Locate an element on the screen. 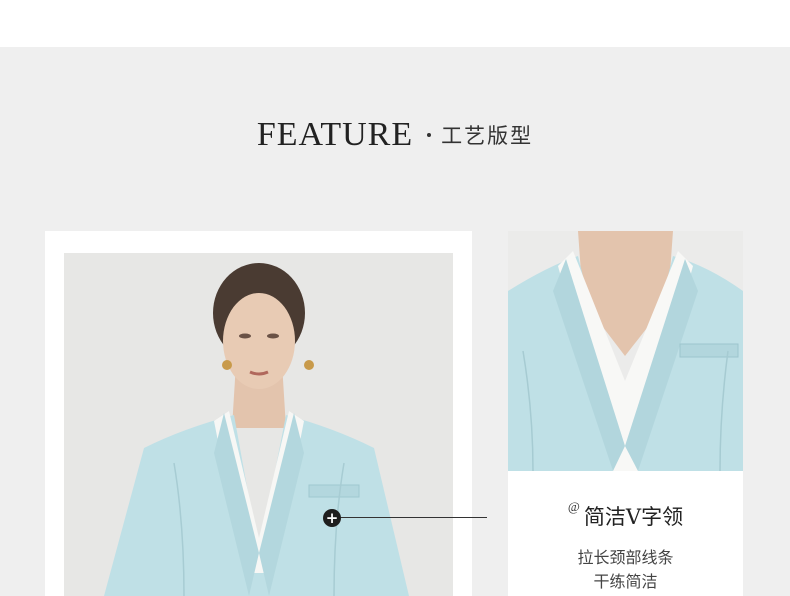  feature-caption: @ 简洁V字领 拉长颈部线条 干练简洁 is located at coordinates (625, 533).